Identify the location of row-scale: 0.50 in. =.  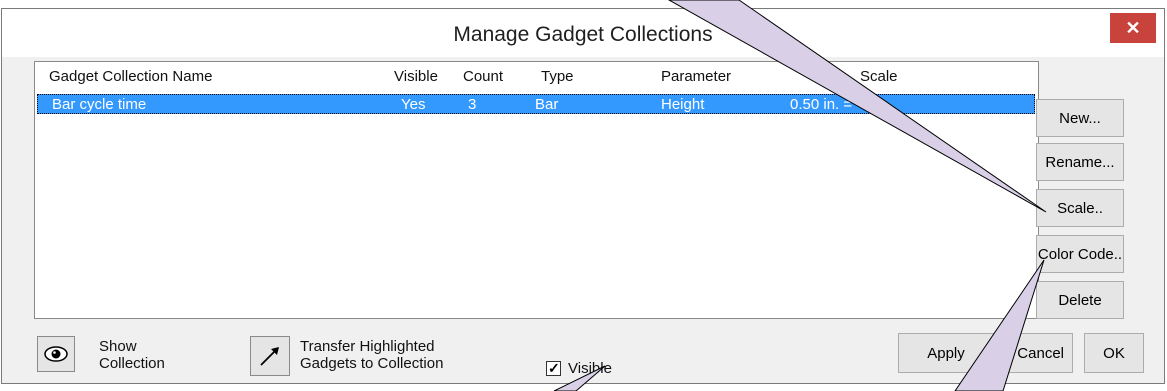
(821, 104).